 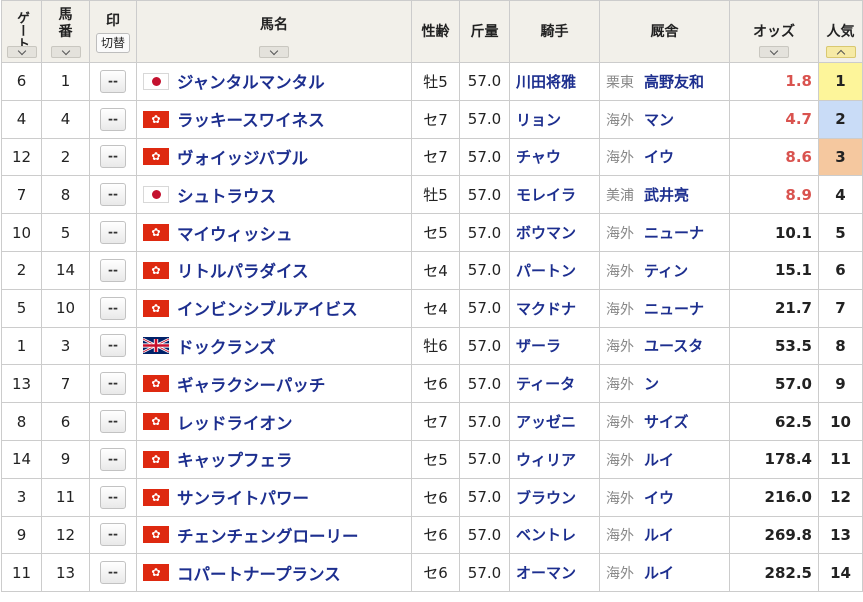 I want to click on trainer-link: ユースタ, so click(x=673, y=346).